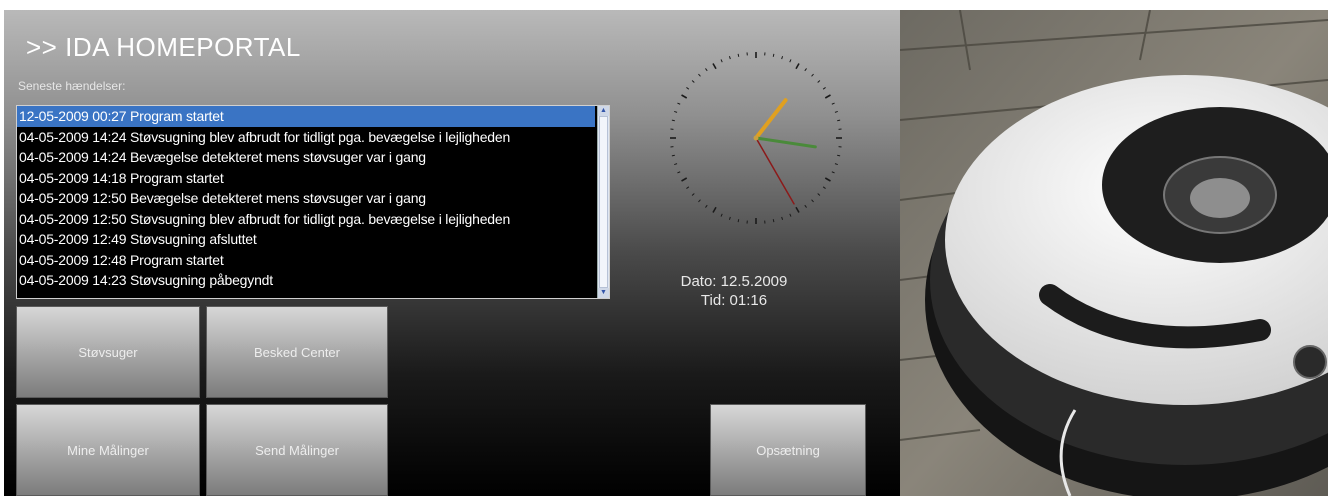  What do you see at coordinates (297, 352) in the screenshot?
I see `besked-center-button: Besked Center` at bounding box center [297, 352].